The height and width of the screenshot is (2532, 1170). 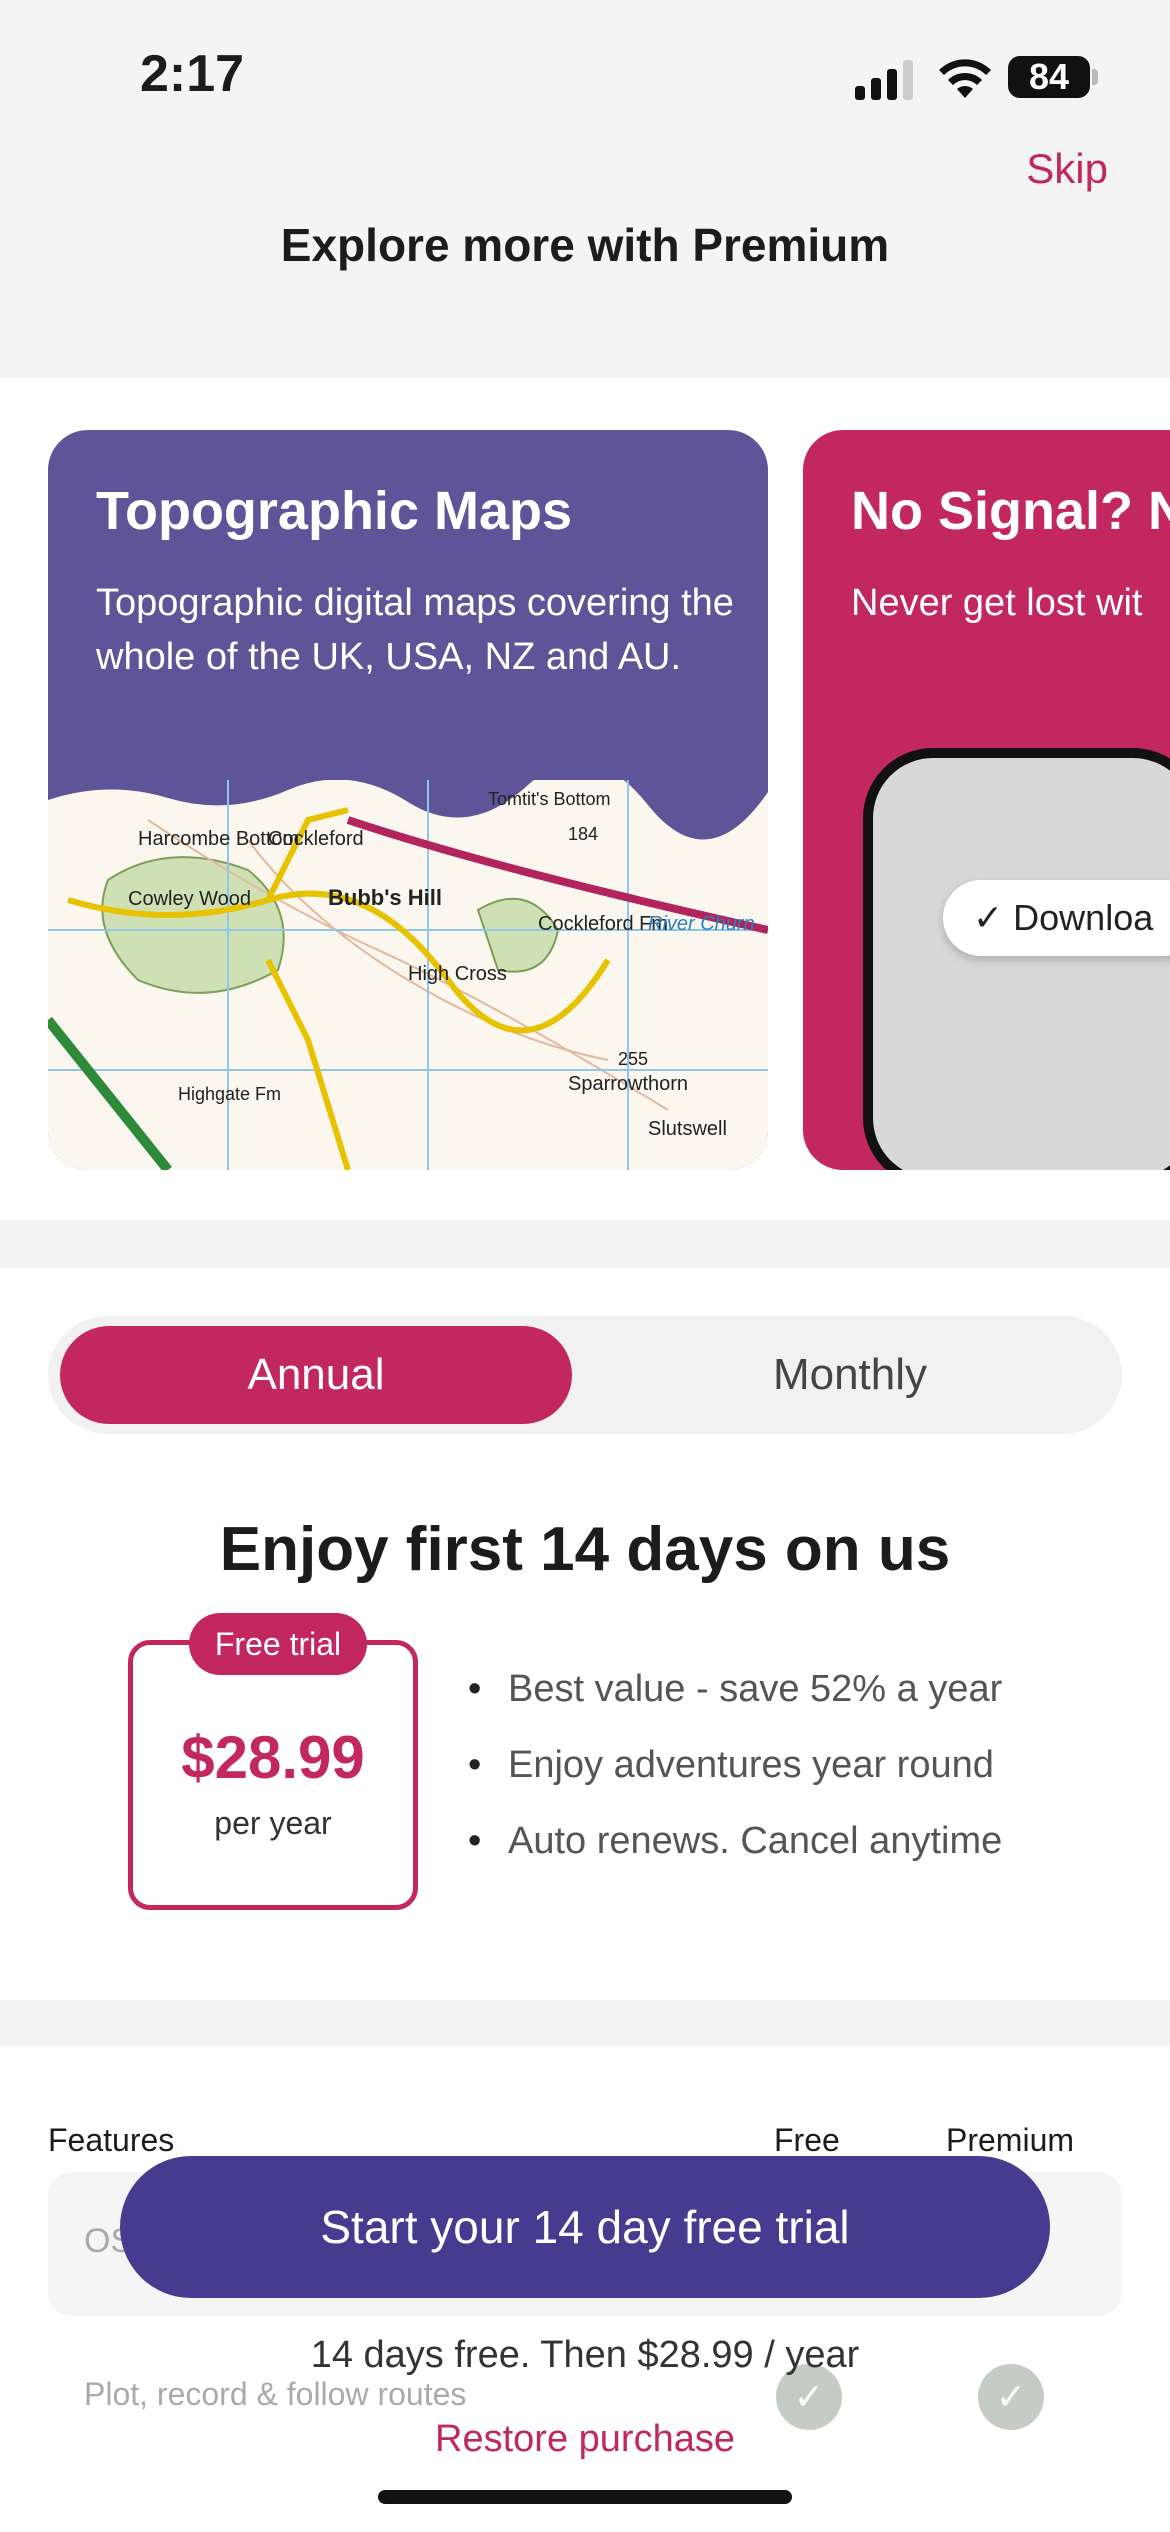 I want to click on wifi-icon, so click(x=965, y=78).